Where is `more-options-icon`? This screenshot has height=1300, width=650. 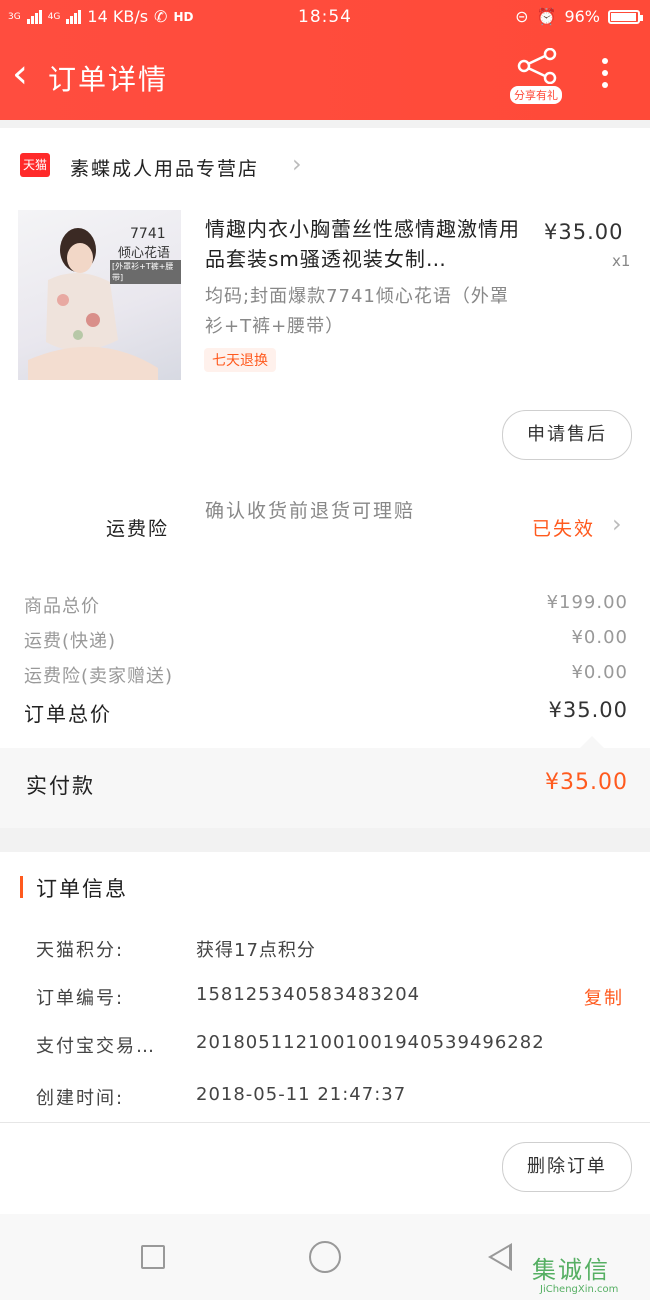
more-options-icon is located at coordinates (605, 76).